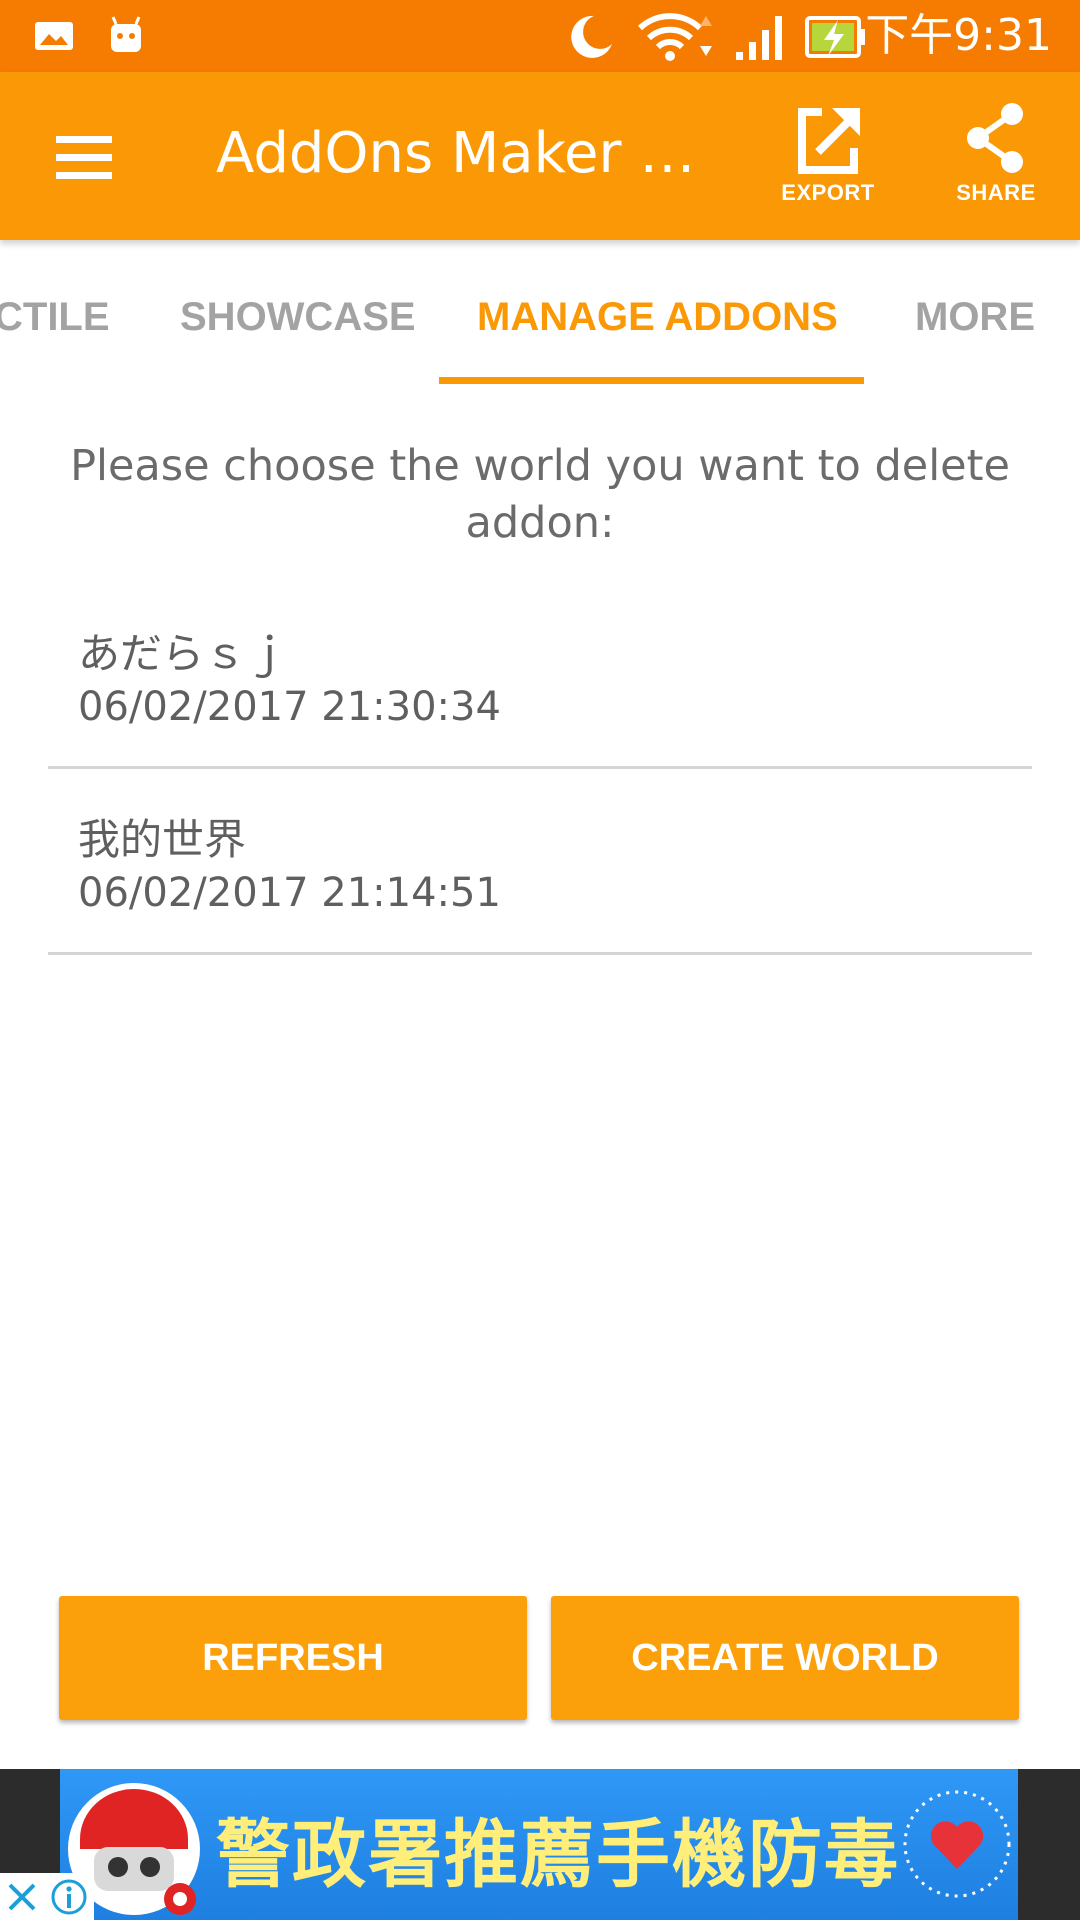  Describe the element at coordinates (54, 36) in the screenshot. I see `gallery-icon` at that location.